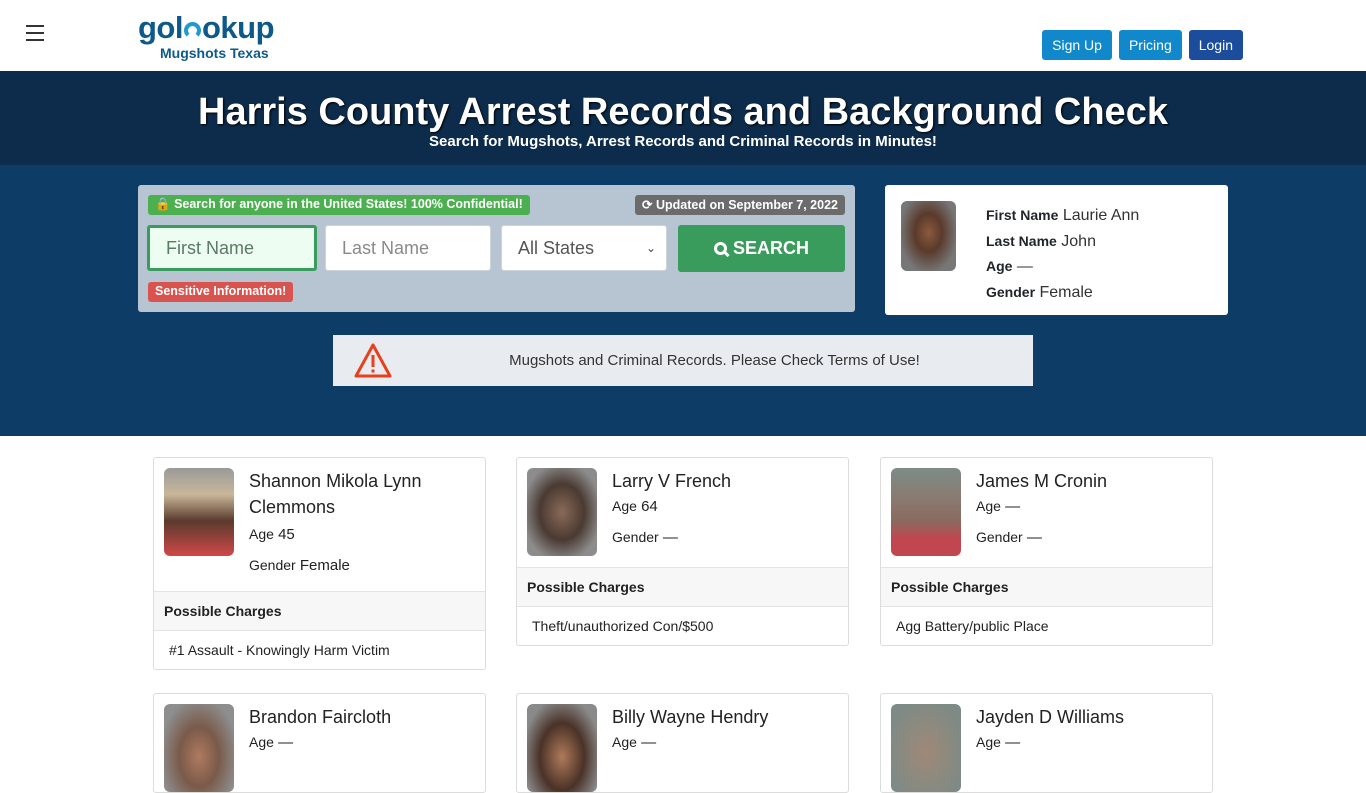 Image resolution: width=1366 pixels, height=793 pixels. What do you see at coordinates (690, 717) in the screenshot?
I see `record-name: Billy Wayne Hendry` at bounding box center [690, 717].